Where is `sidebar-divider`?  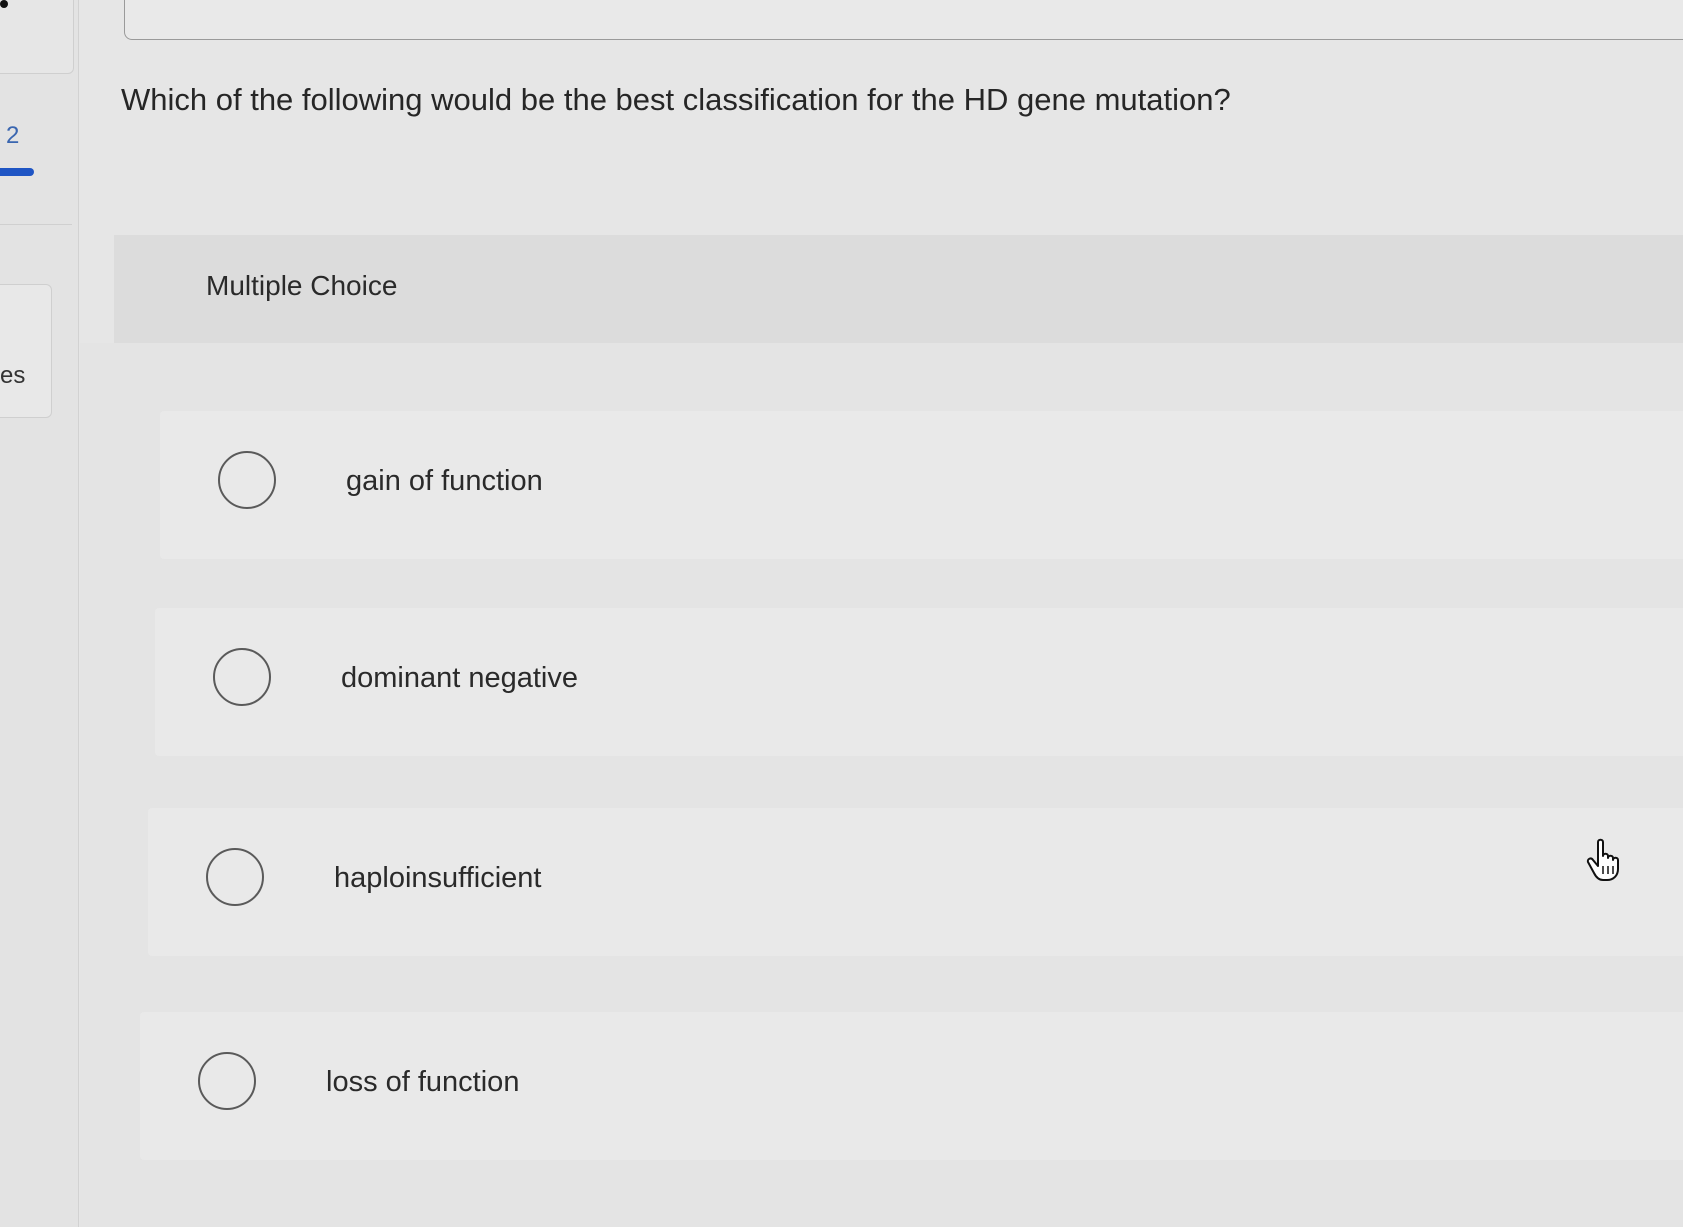
sidebar-divider is located at coordinates (36, 224).